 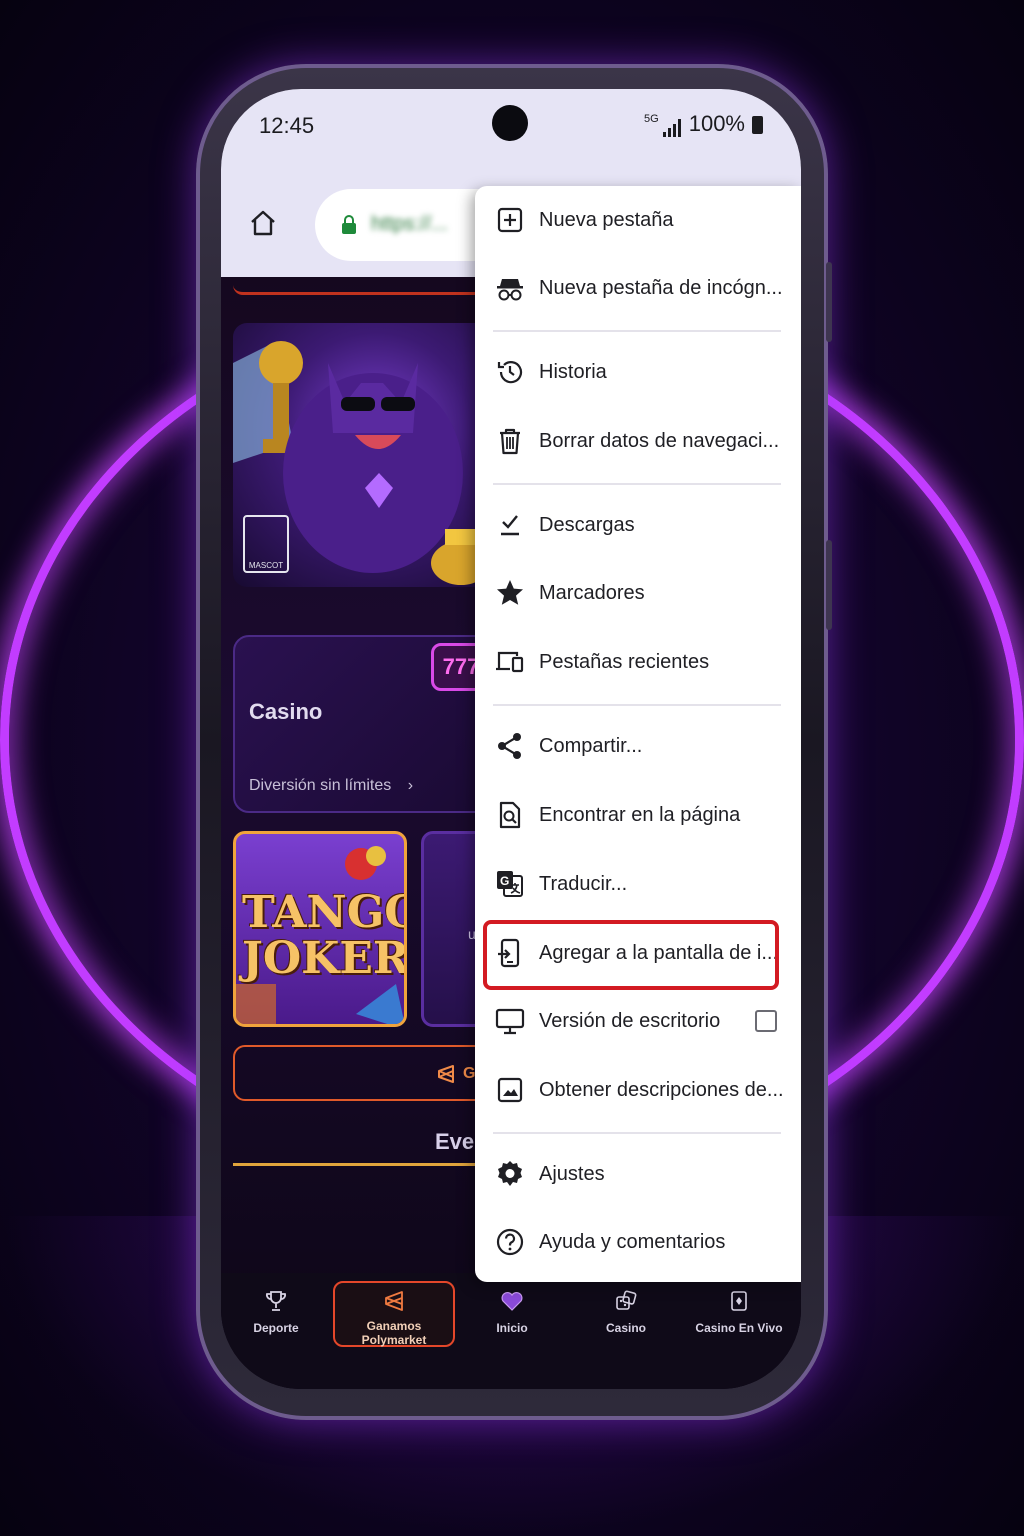 I want to click on home-icon, so click(x=263, y=223).